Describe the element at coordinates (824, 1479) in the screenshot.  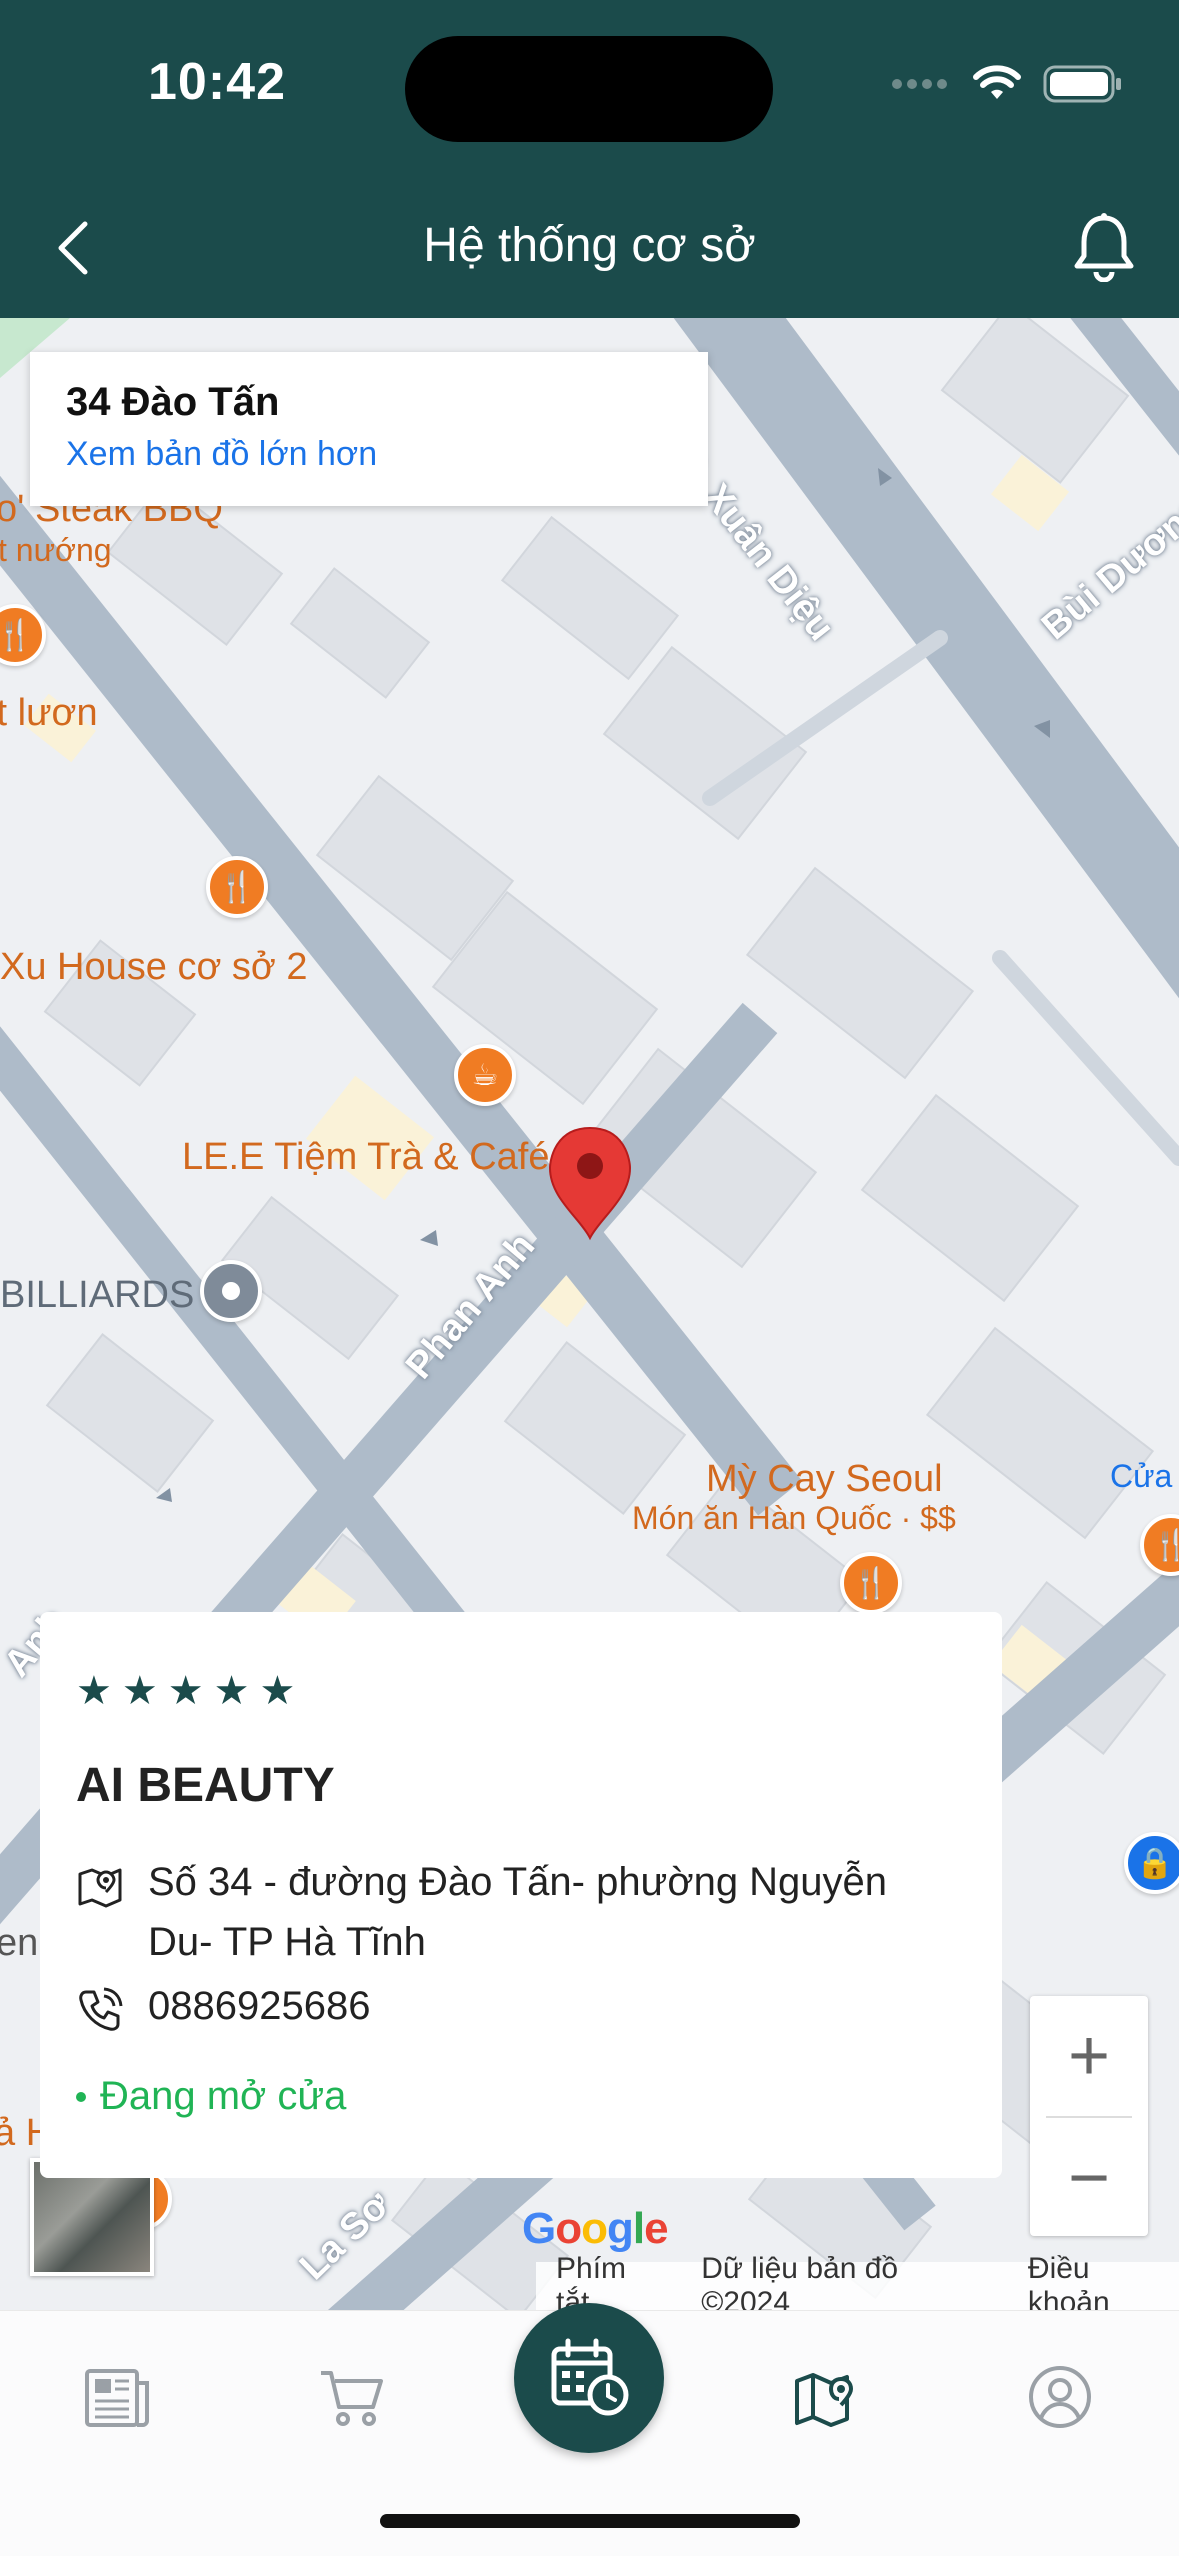
I see `poi-label: Mỳ Cay Seoul` at that location.